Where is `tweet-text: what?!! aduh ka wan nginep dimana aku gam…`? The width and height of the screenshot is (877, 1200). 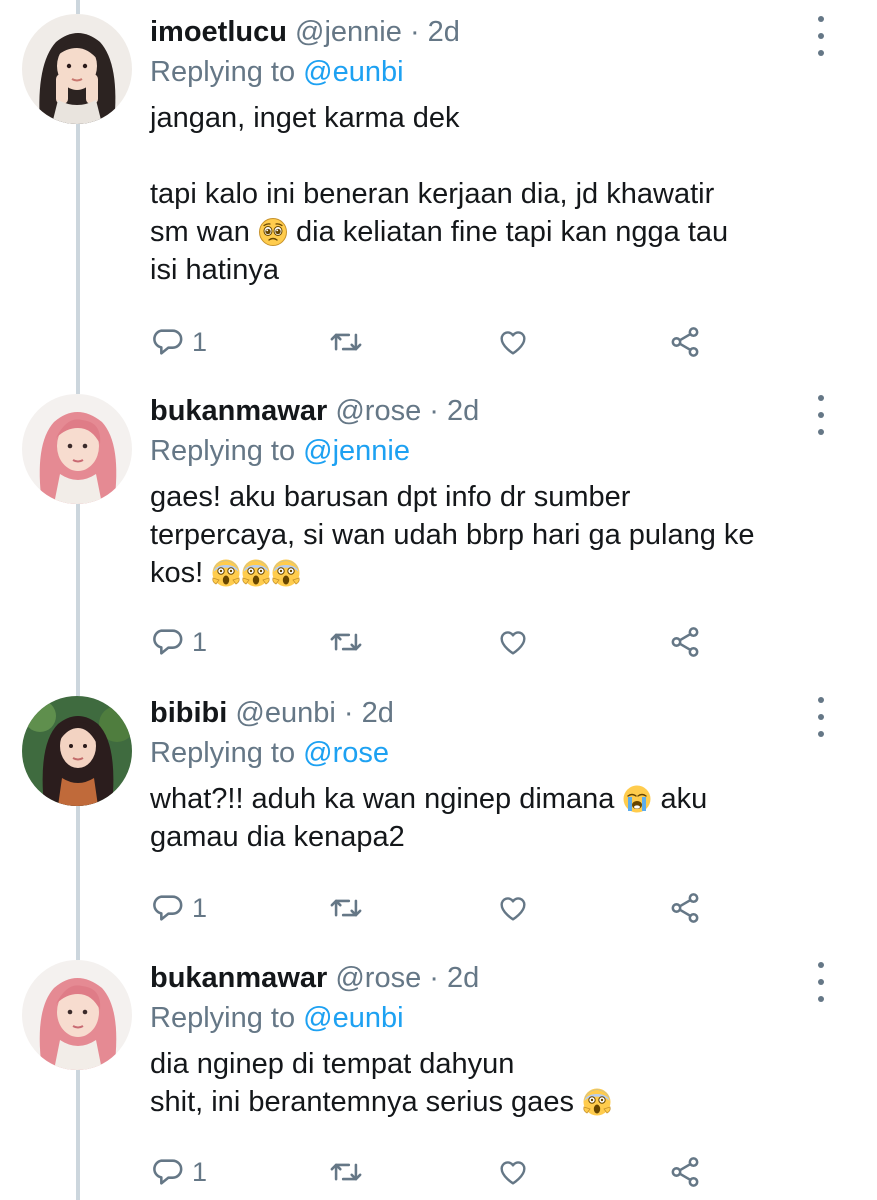 tweet-text: what?!! aduh ka wan nginep dimana aku gam… is located at coordinates (483, 818).